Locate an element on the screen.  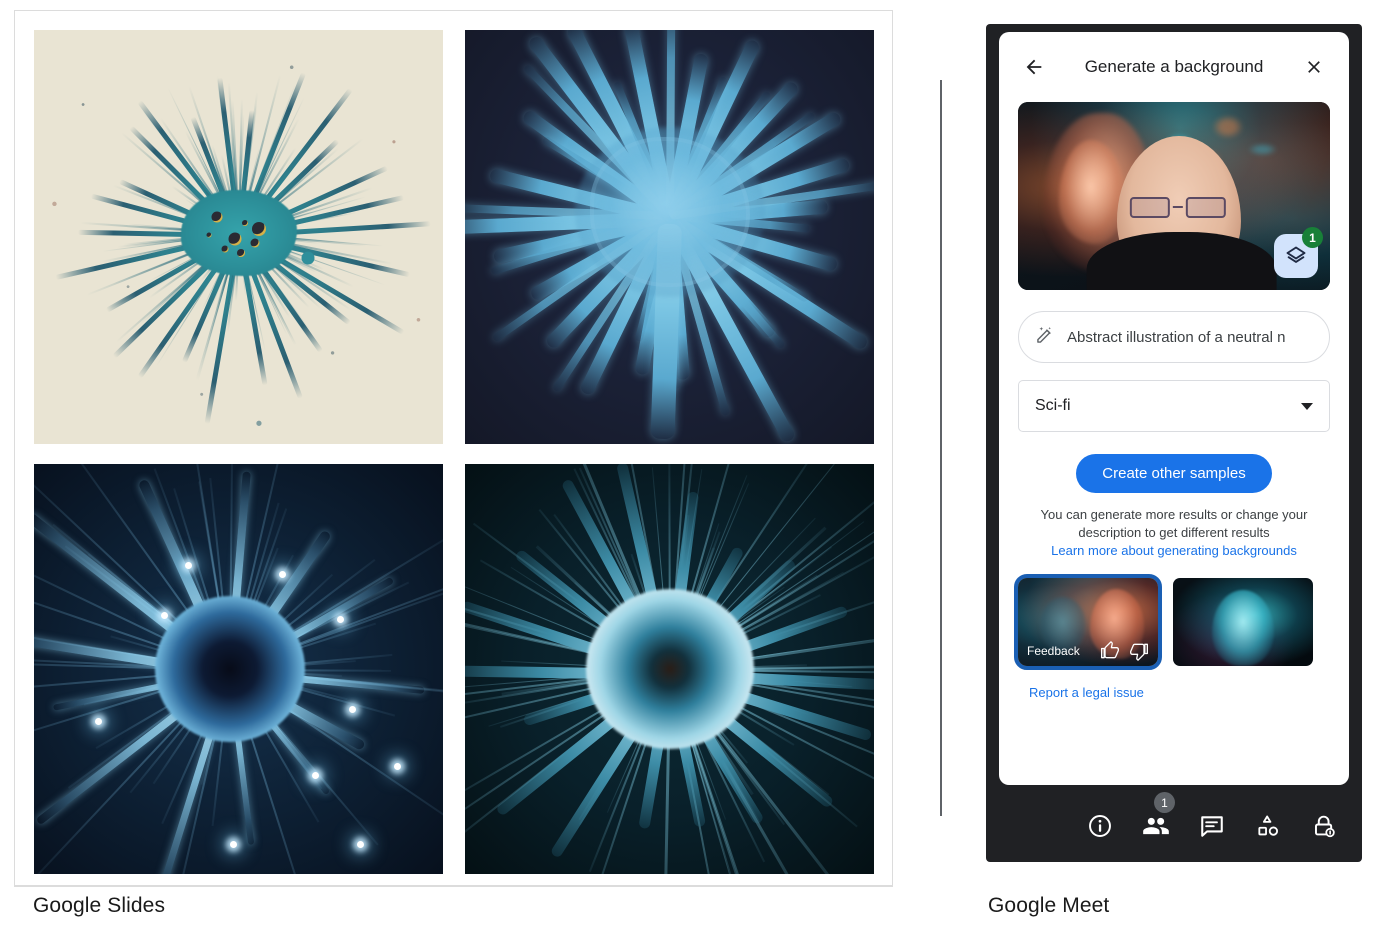
meeting-details-icon is located at coordinates (1100, 826).